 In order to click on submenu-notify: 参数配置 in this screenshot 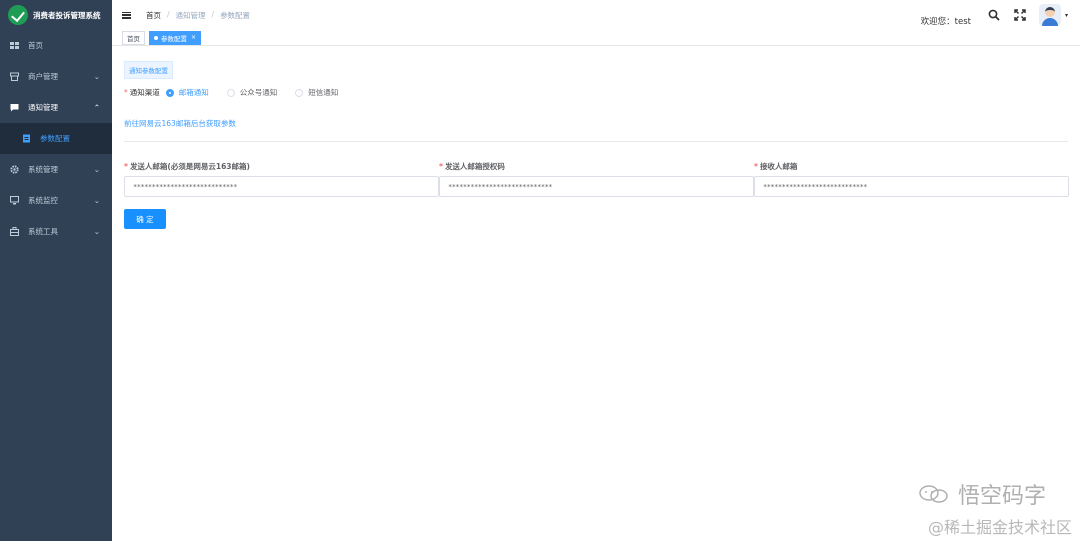, I will do `click(56, 138)`.